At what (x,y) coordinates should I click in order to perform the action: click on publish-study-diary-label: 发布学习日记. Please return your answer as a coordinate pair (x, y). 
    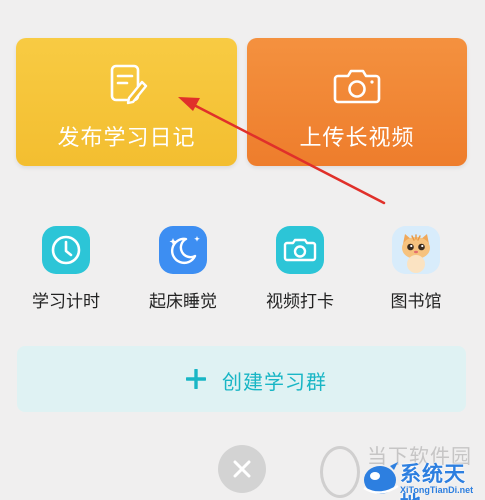
    Looking at the image, I should click on (126, 137).